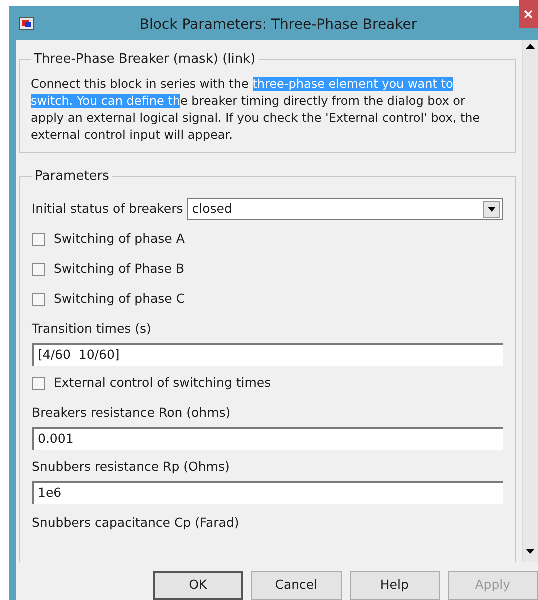  I want to click on window-title: Block Parameters: Three-Phase Breaker, so click(278, 25).